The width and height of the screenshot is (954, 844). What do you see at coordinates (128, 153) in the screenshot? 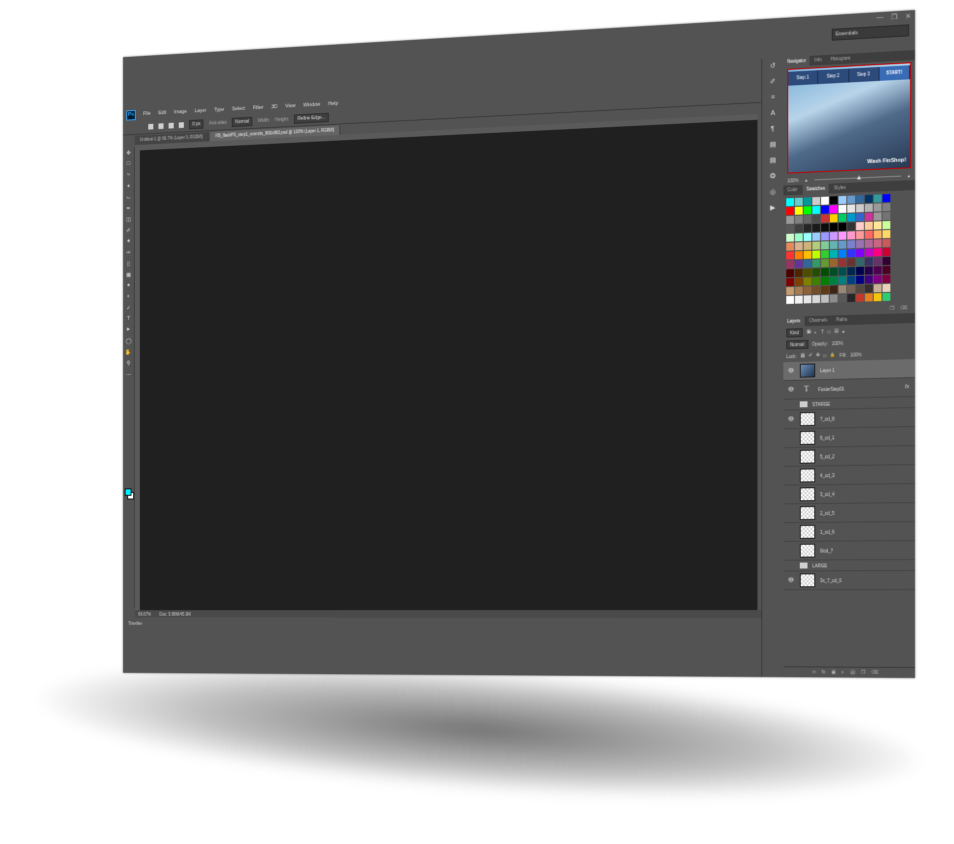
I see `move-tool-icon: ✥` at bounding box center [128, 153].